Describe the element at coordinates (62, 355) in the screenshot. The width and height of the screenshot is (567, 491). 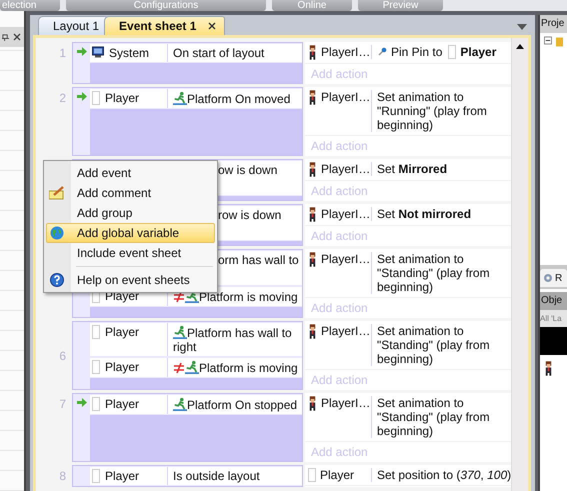
I see `event-number: 6` at that location.